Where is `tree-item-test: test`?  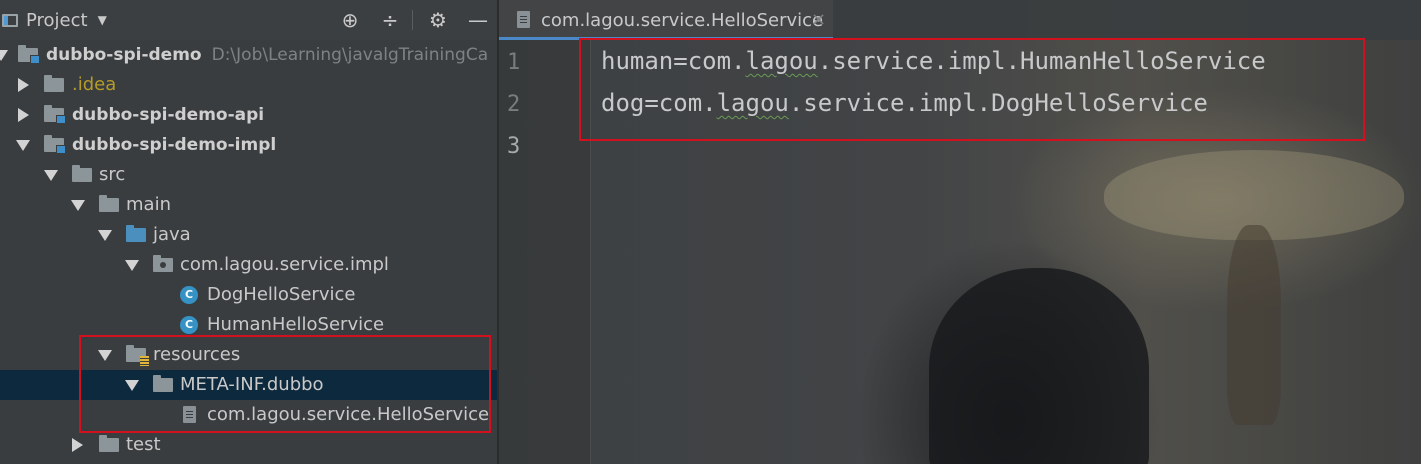 tree-item-test: test is located at coordinates (248, 445).